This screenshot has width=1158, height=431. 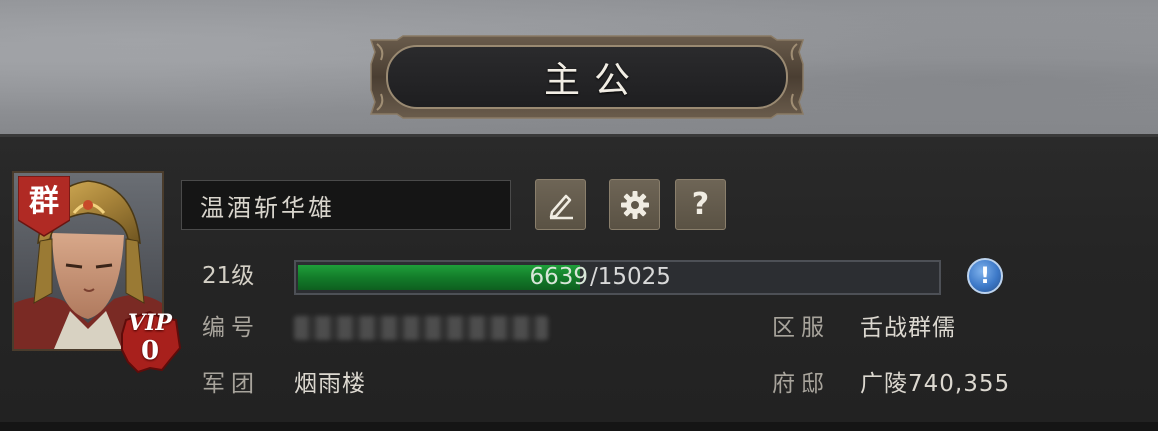 I want to click on help-button: ?, so click(x=700, y=204).